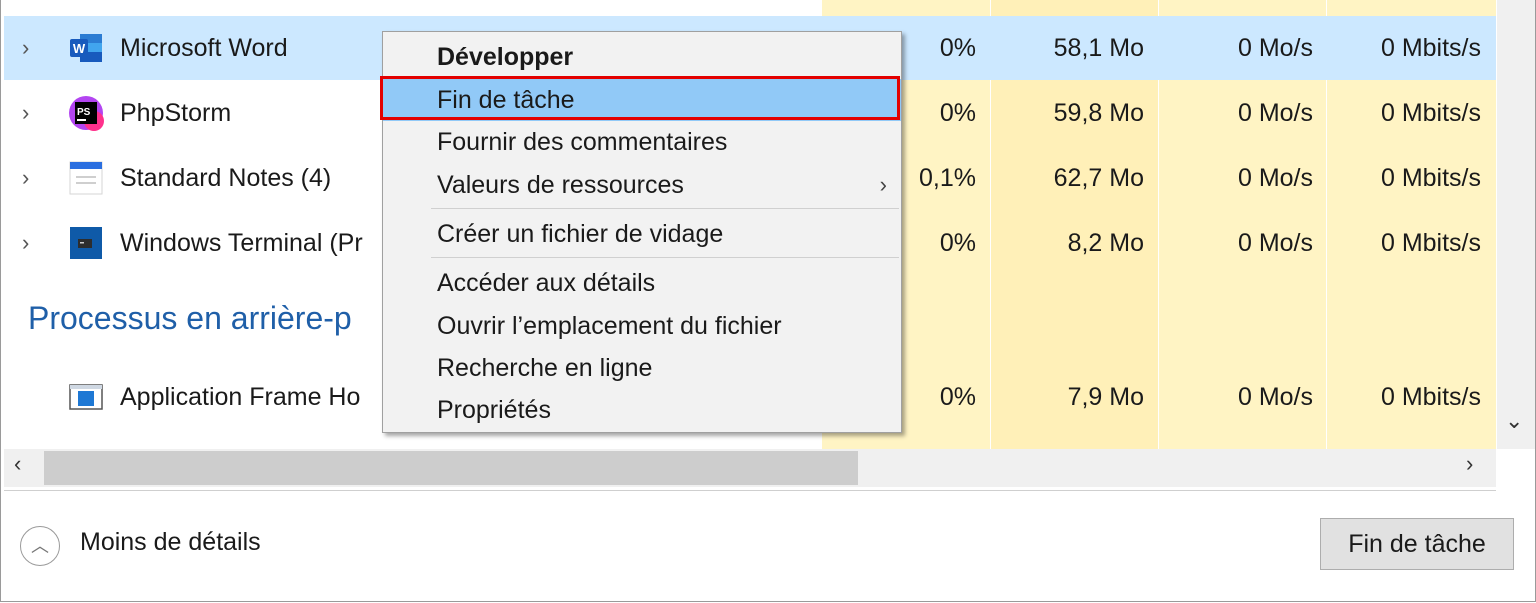 The width and height of the screenshot is (1536, 603). I want to click on horizontal-scrollbar: ‹ ›, so click(750, 468).